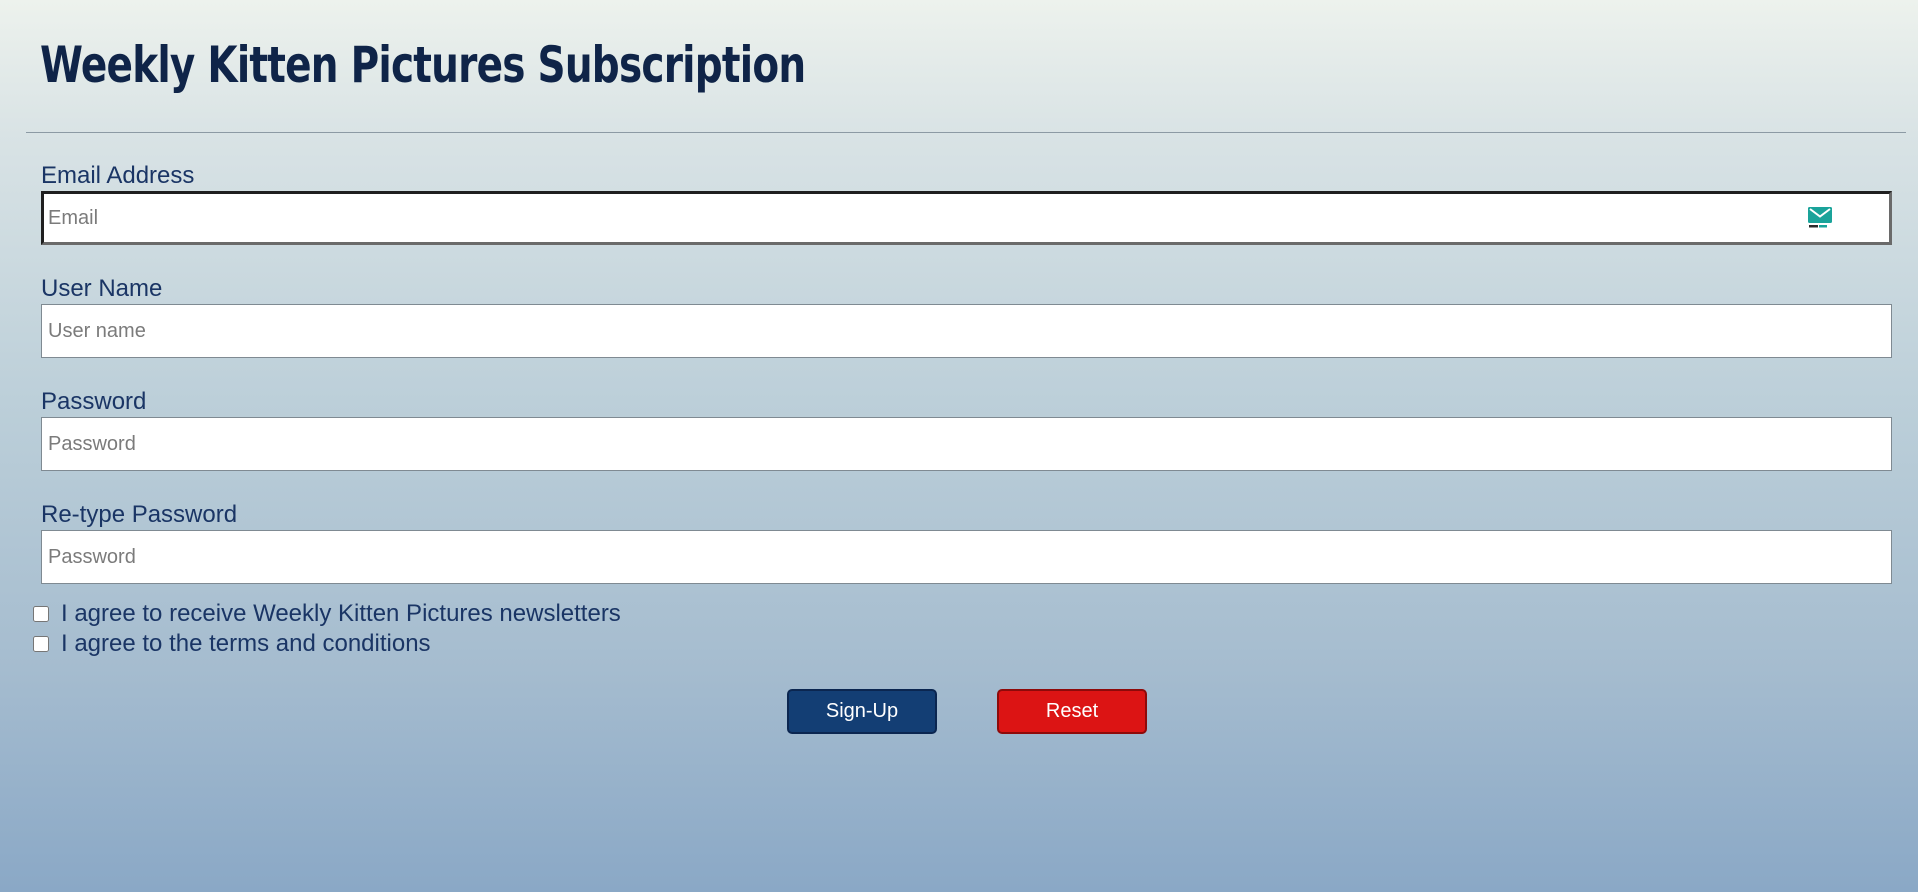  What do you see at coordinates (118, 175) in the screenshot?
I see `email-label: Email Address` at bounding box center [118, 175].